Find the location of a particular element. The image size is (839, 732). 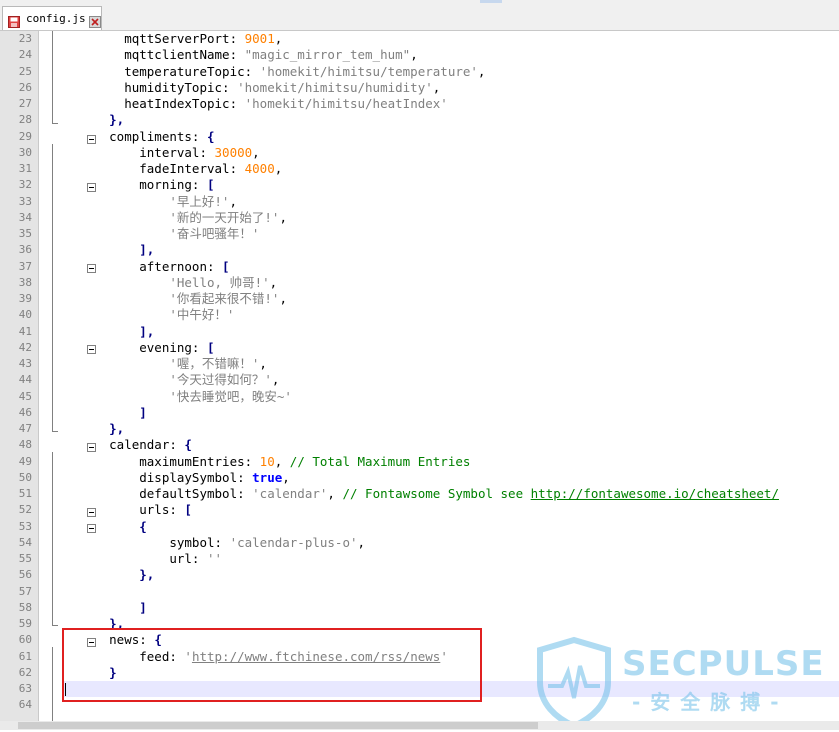

line-number: 28 is located at coordinates (25, 120).